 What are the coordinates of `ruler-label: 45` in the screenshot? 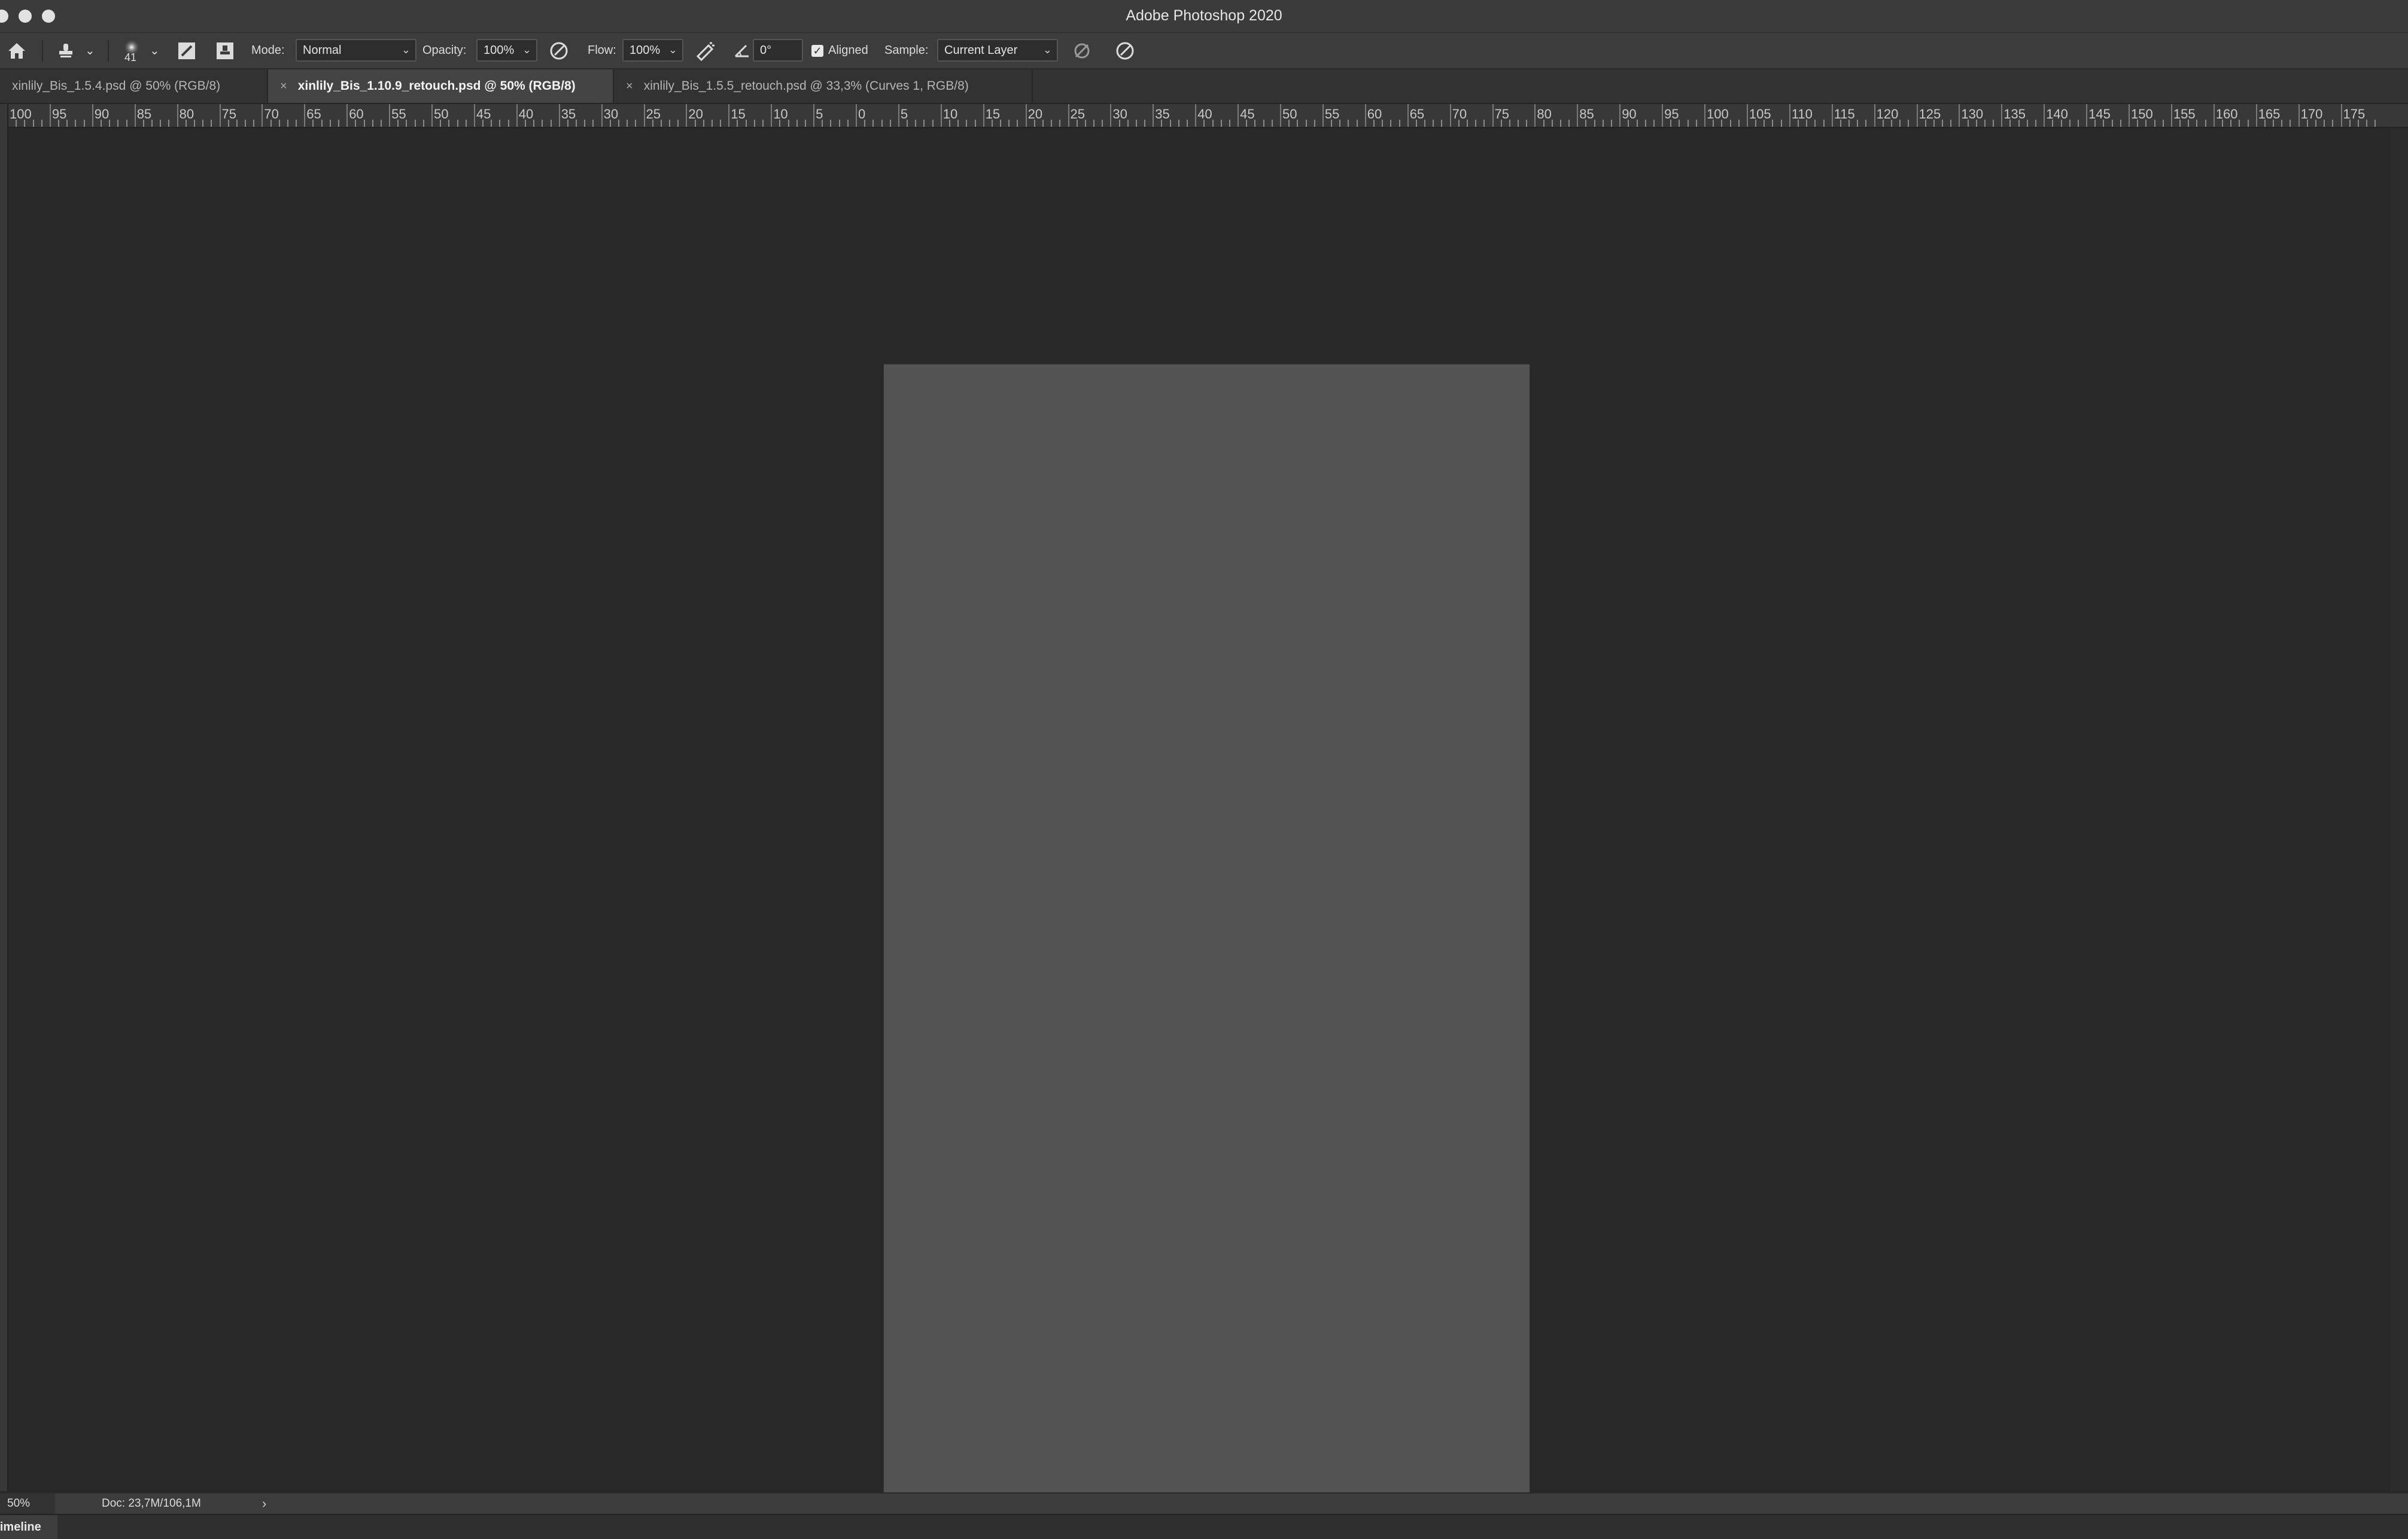 It's located at (1247, 114).